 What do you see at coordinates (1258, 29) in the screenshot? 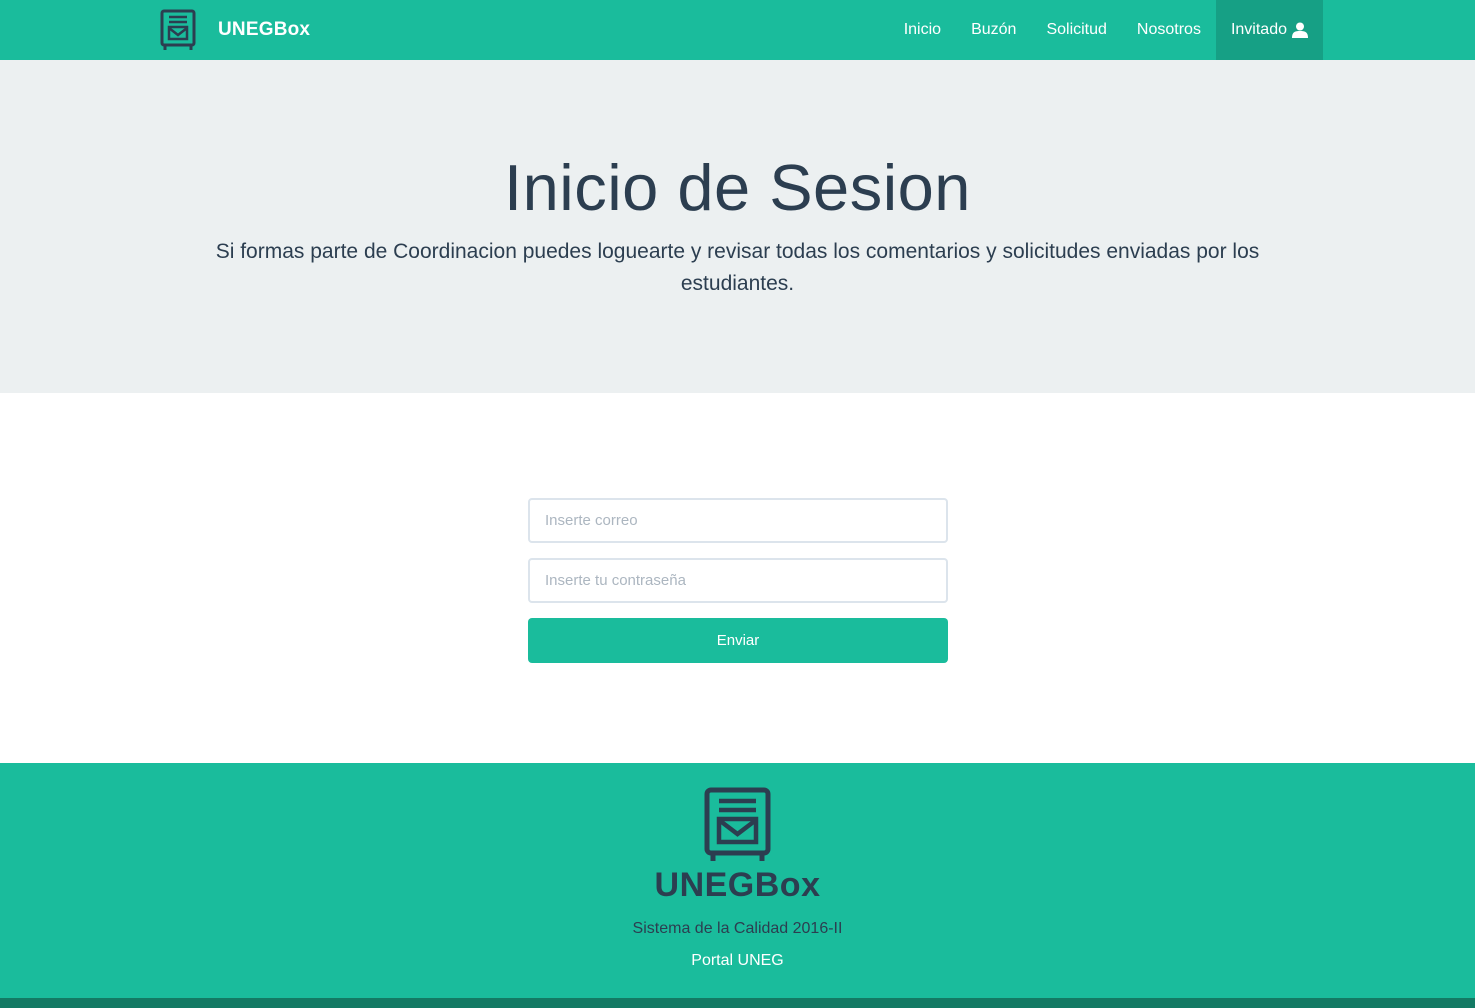
I see `user-label: Invitado` at bounding box center [1258, 29].